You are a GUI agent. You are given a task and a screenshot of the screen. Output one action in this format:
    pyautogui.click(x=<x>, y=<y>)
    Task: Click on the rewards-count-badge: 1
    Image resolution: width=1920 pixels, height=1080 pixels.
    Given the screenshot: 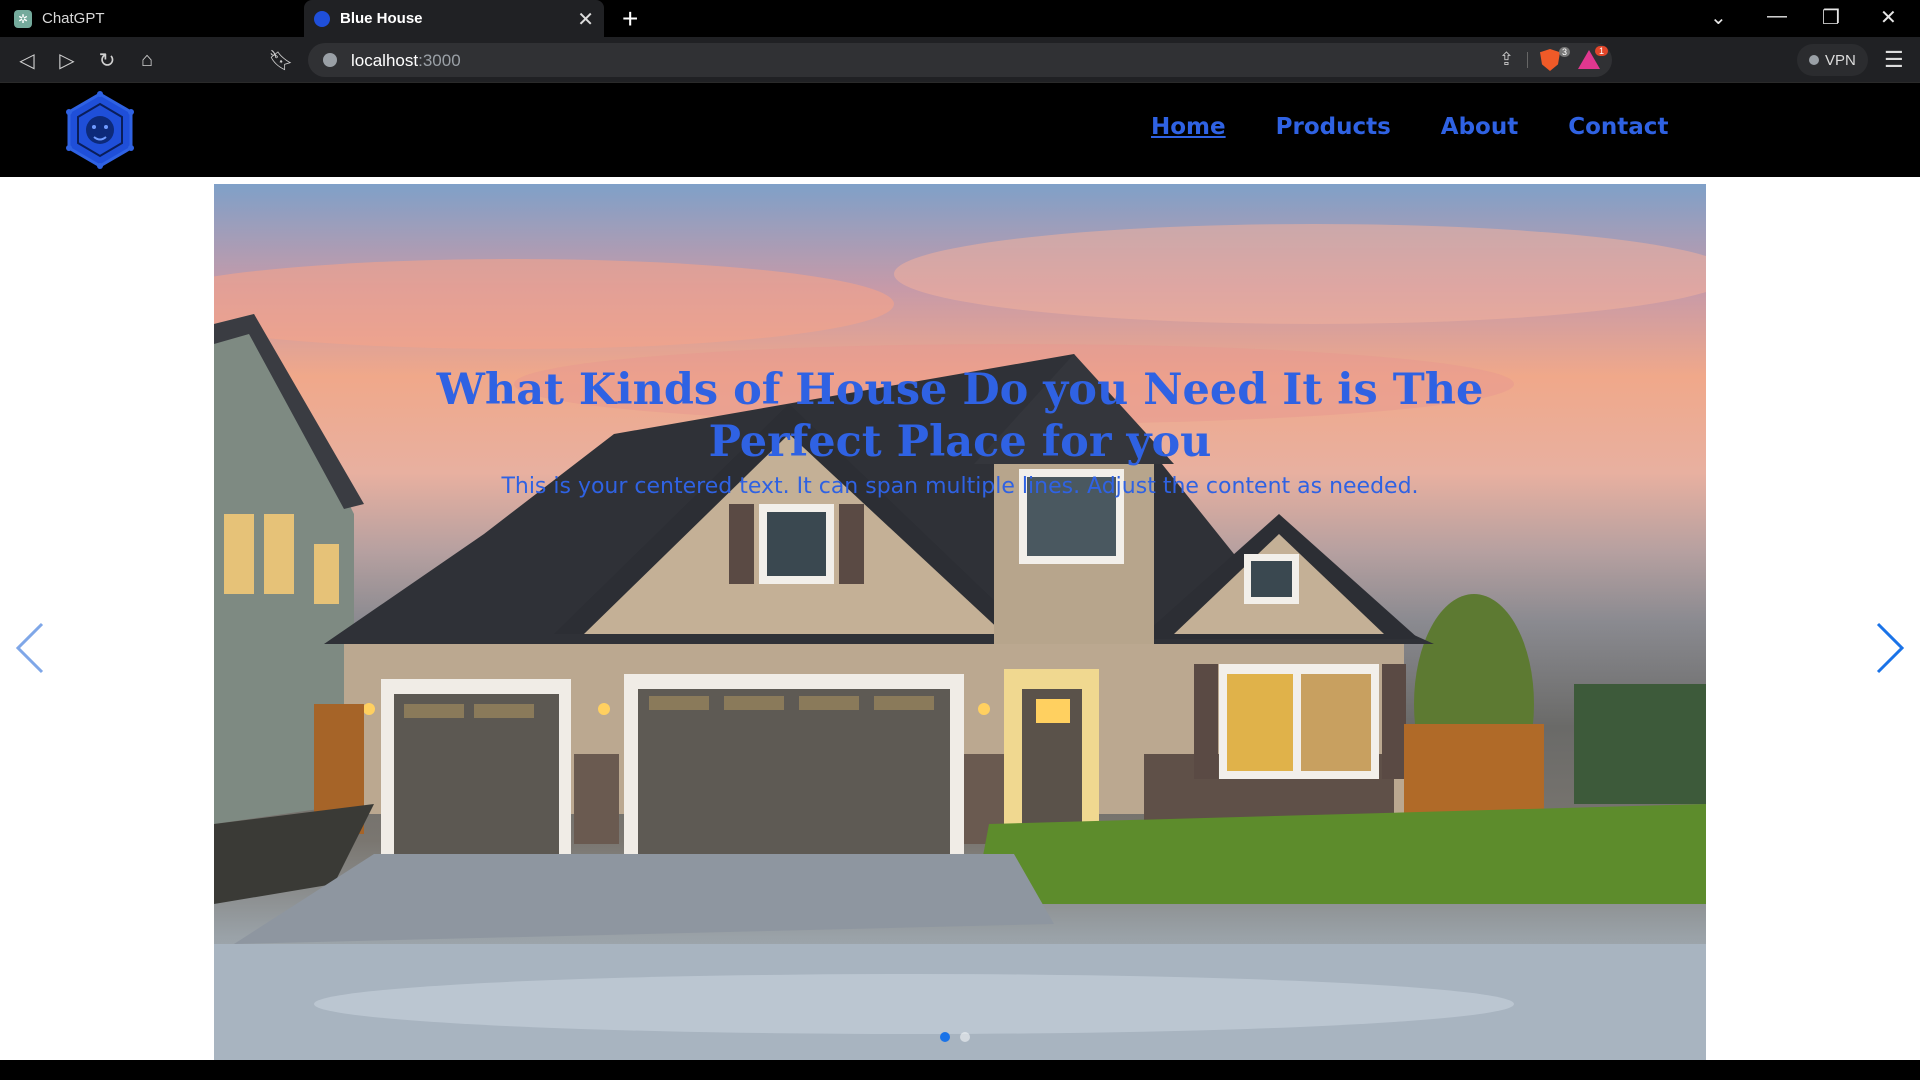 What is the action you would take?
    pyautogui.click(x=1601, y=51)
    